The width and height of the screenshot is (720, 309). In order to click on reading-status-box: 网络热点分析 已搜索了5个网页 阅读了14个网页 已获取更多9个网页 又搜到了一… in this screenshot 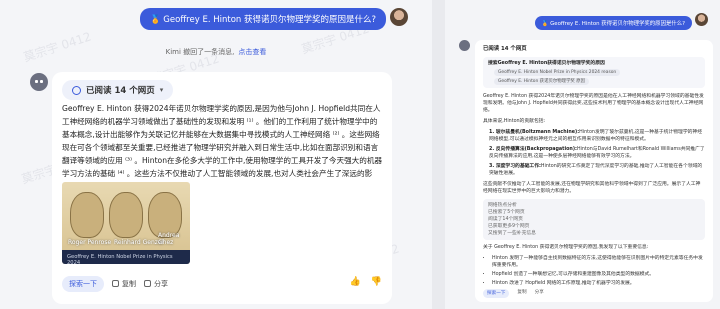, I will do `click(594, 219)`.